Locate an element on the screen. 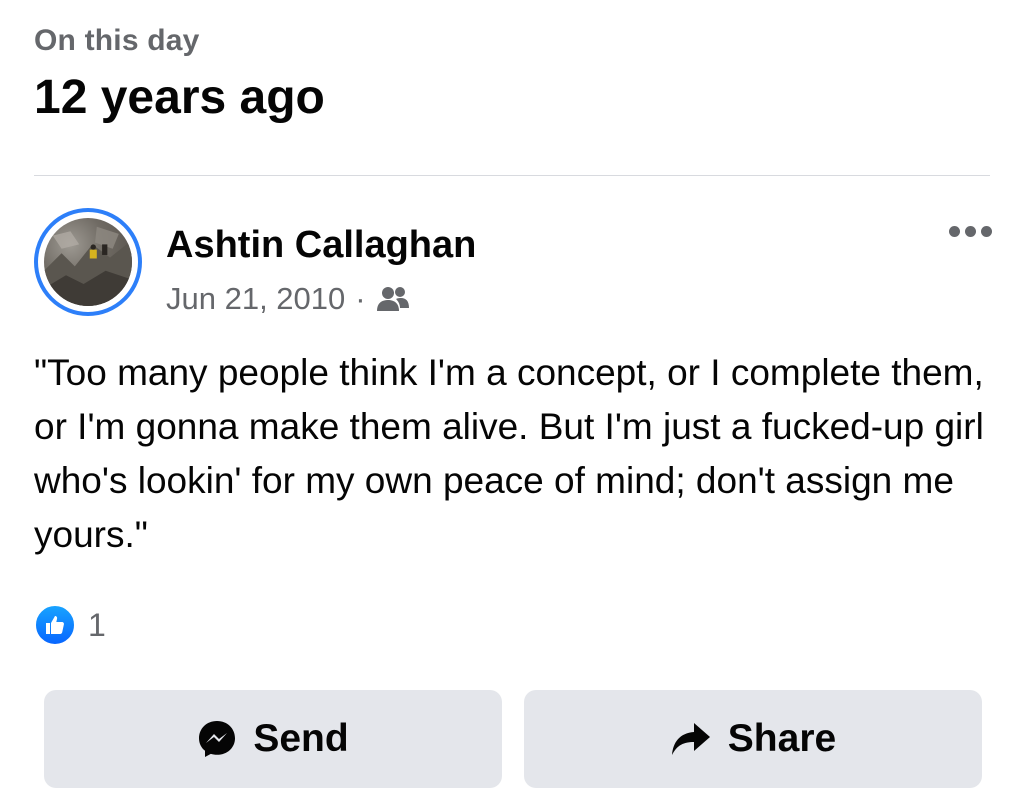 This screenshot has height=812, width=1024. post-meta: Jun 21, 2010 · is located at coordinates (288, 299).